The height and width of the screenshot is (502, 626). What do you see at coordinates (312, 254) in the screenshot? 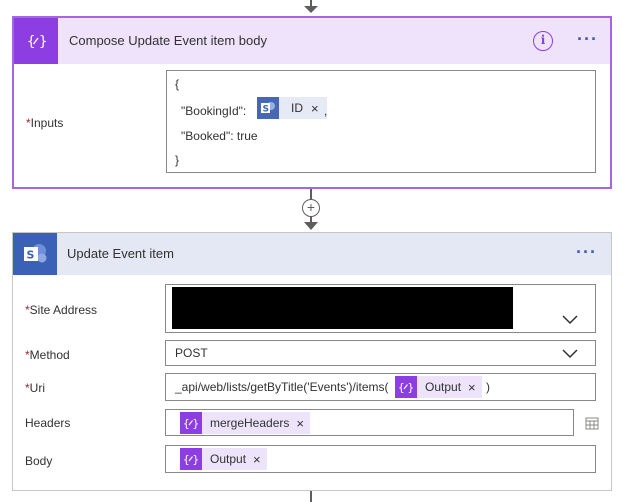
I see `update-card-header: S Update Event item ···` at bounding box center [312, 254].